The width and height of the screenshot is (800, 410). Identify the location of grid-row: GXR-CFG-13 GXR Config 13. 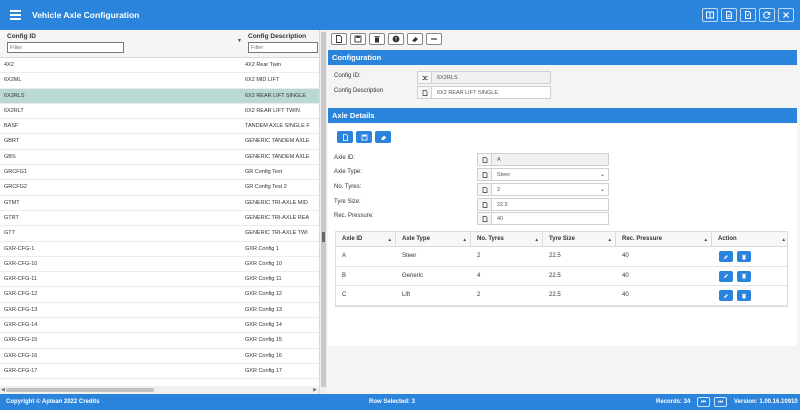
(159, 311).